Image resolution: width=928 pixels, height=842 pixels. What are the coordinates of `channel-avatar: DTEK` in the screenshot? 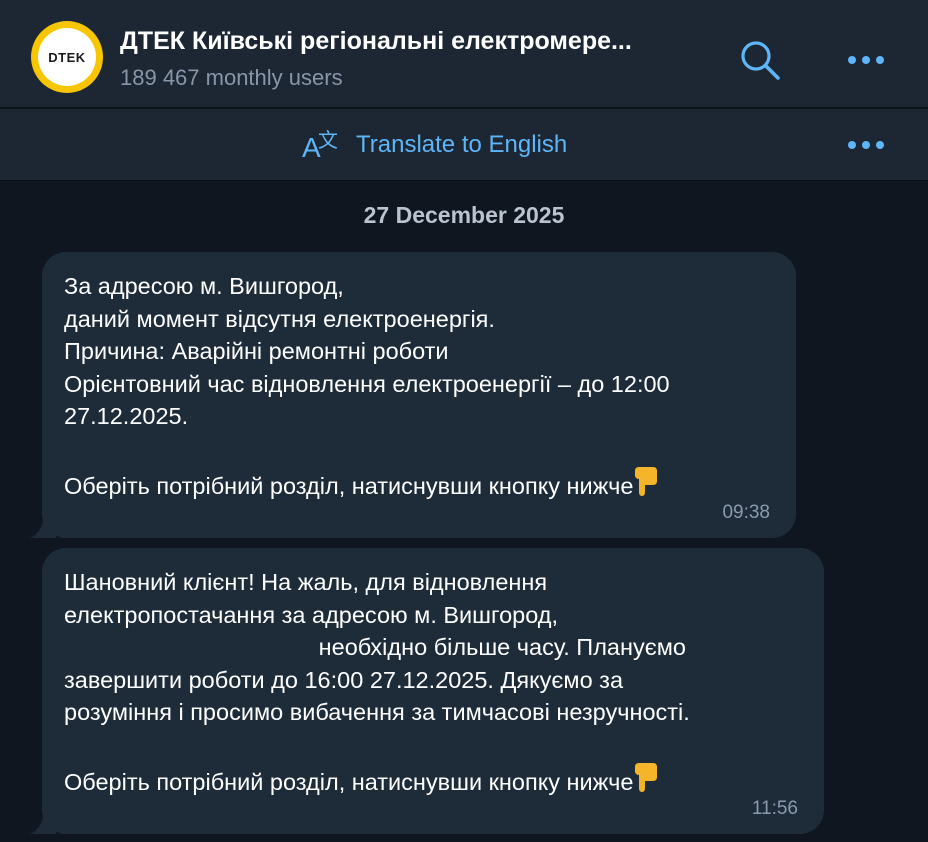 It's located at (67, 57).